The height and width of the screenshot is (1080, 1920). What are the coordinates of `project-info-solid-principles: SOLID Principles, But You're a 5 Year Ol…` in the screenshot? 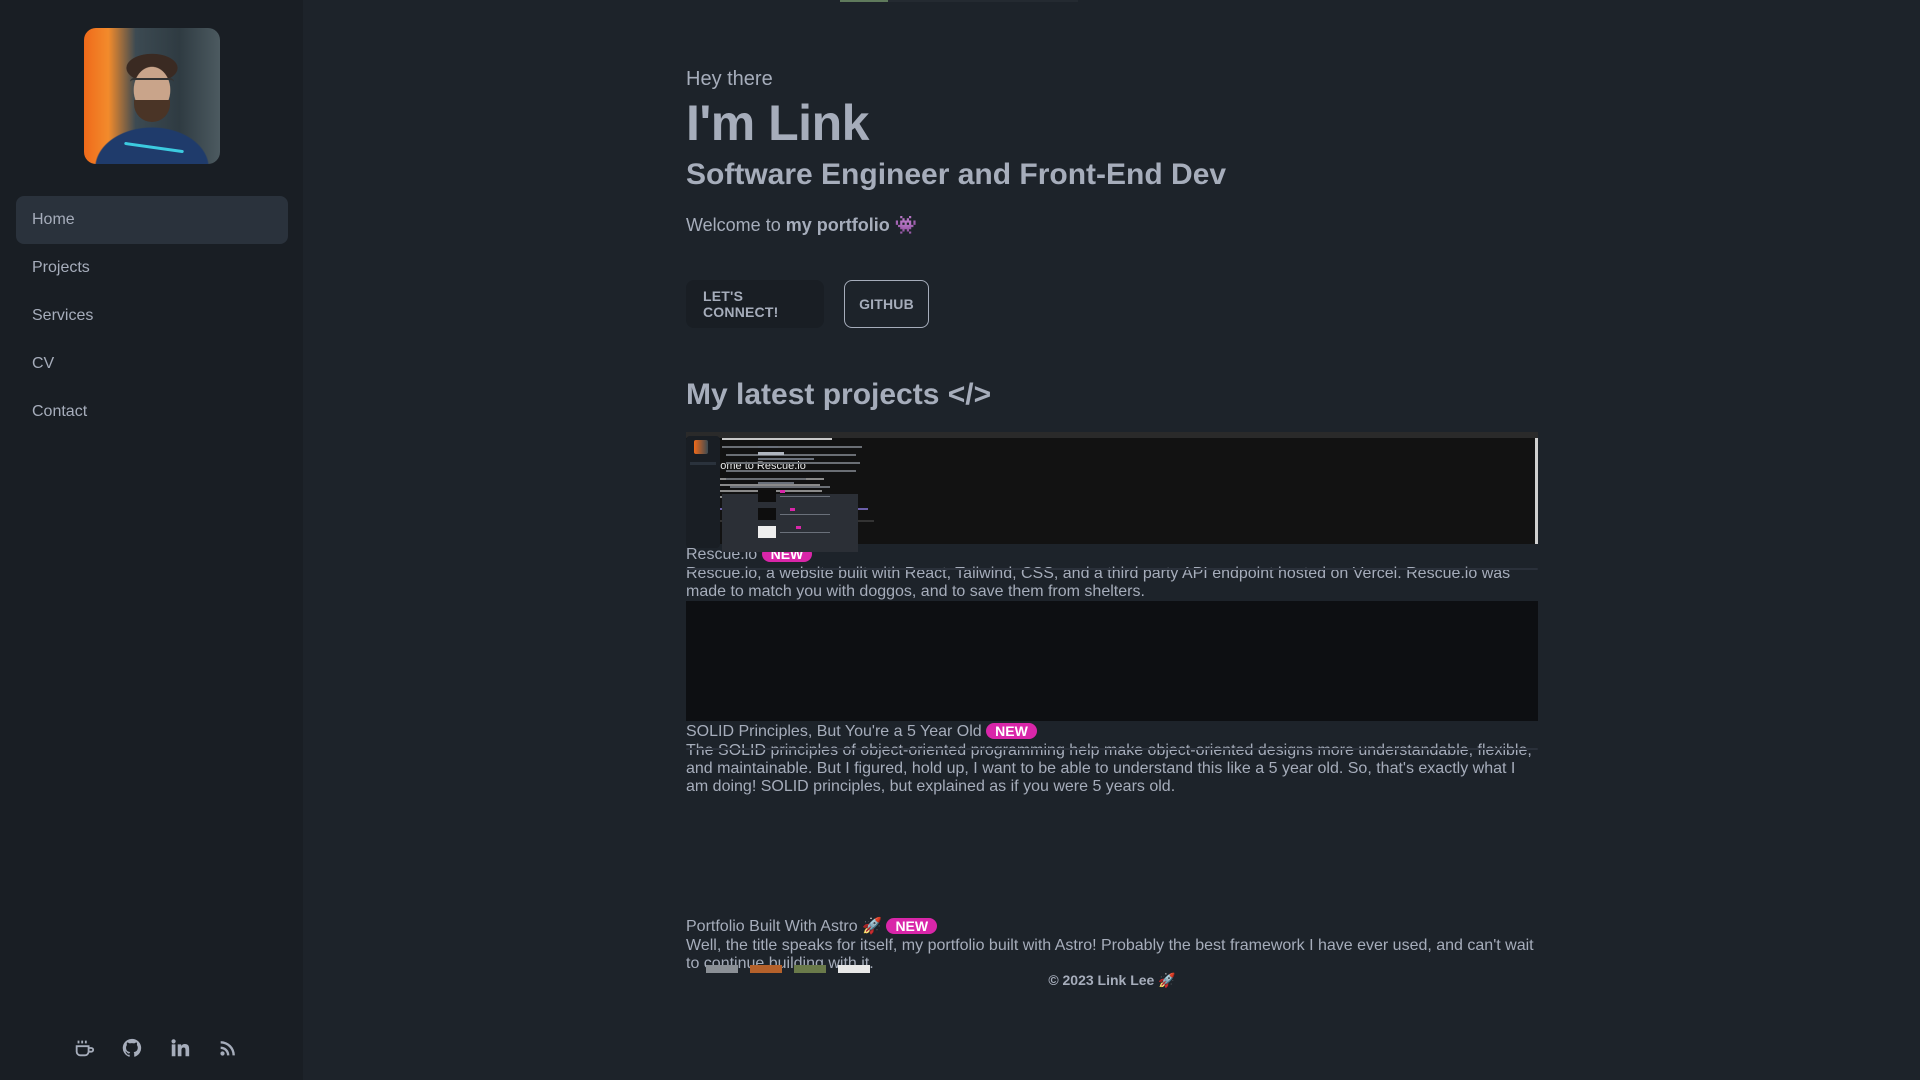 It's located at (1112, 758).